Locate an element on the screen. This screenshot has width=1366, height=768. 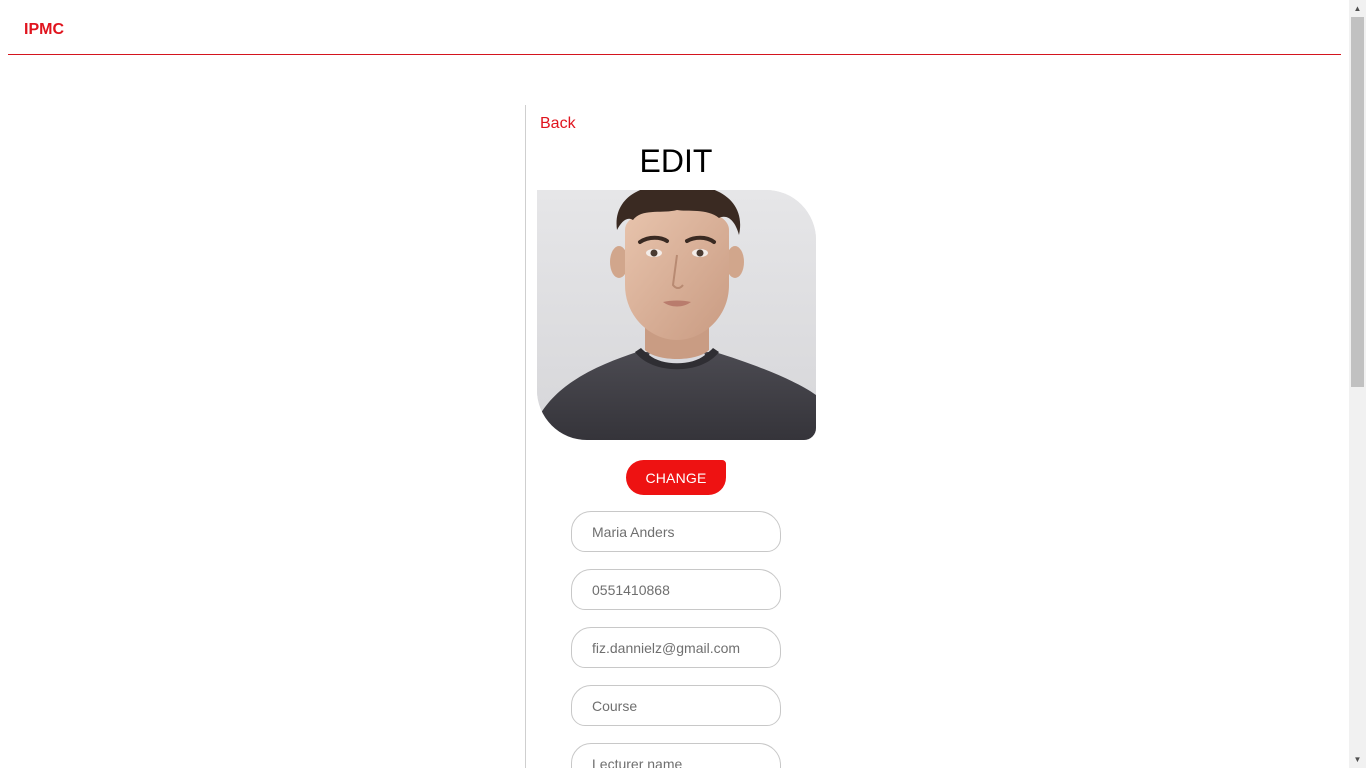
name-field is located at coordinates (676, 531).